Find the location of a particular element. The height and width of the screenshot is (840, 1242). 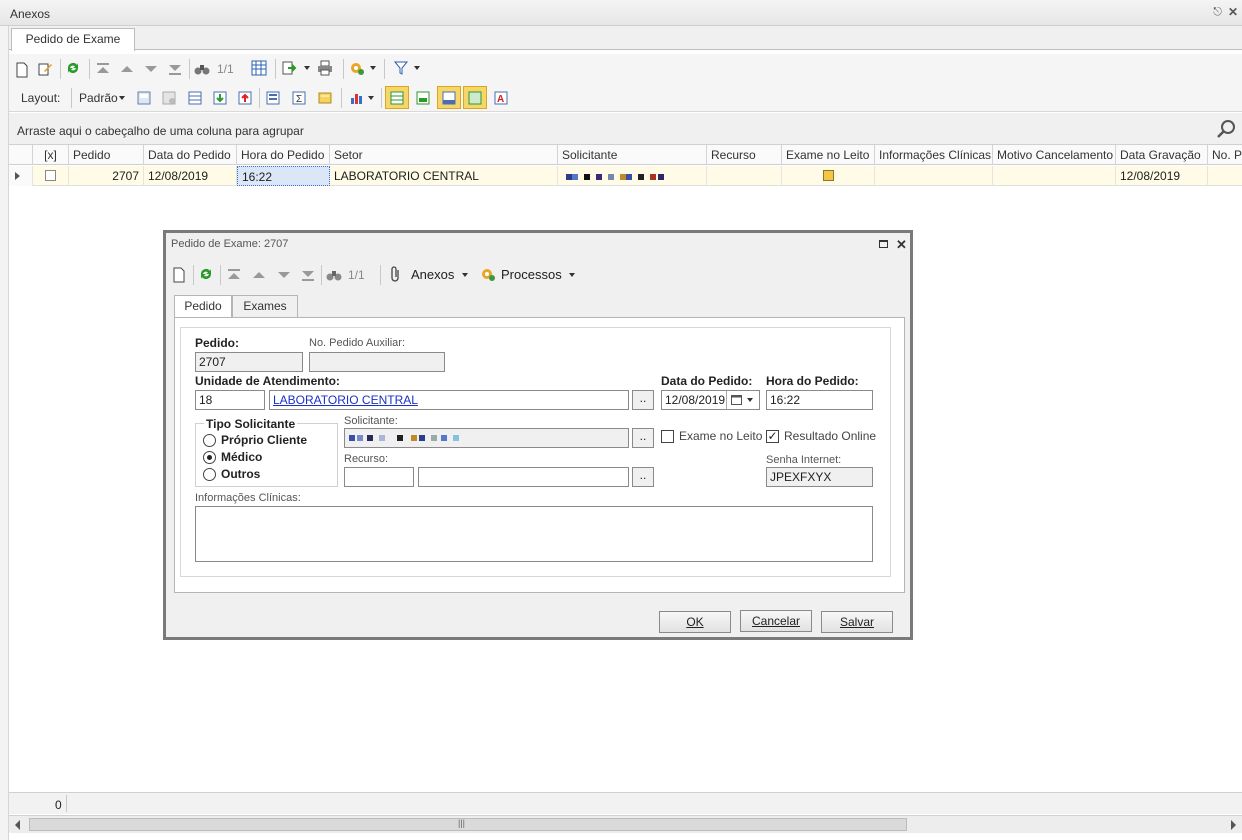

paperclip-icon is located at coordinates (396, 274).